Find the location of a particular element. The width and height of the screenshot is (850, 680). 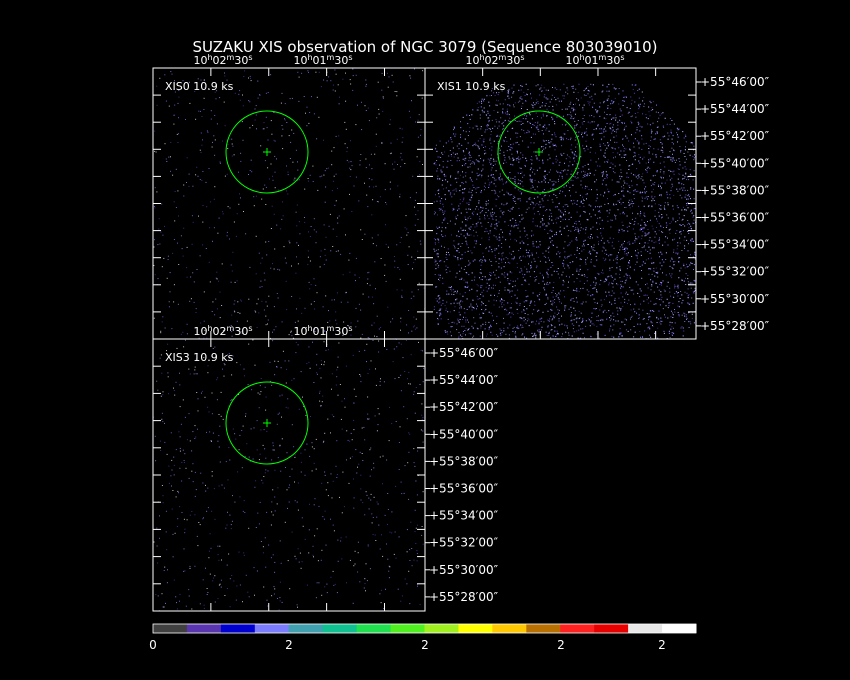

panel-label: XIS0 10.9 ks is located at coordinates (199, 86).